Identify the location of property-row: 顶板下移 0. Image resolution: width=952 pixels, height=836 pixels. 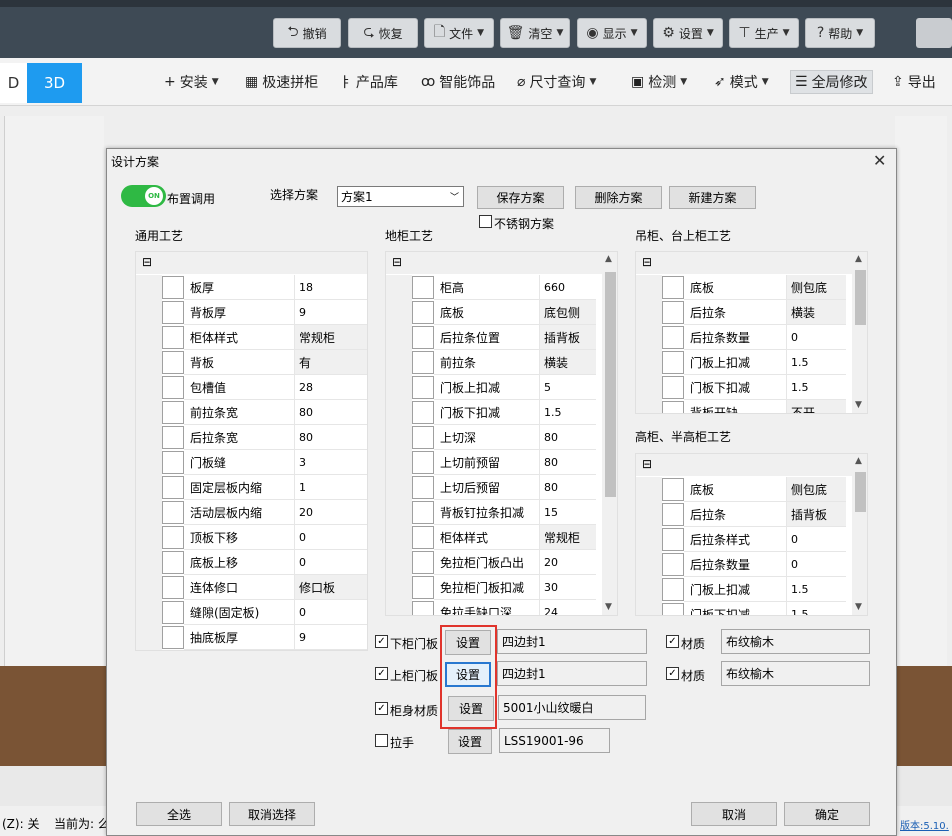
(251, 537).